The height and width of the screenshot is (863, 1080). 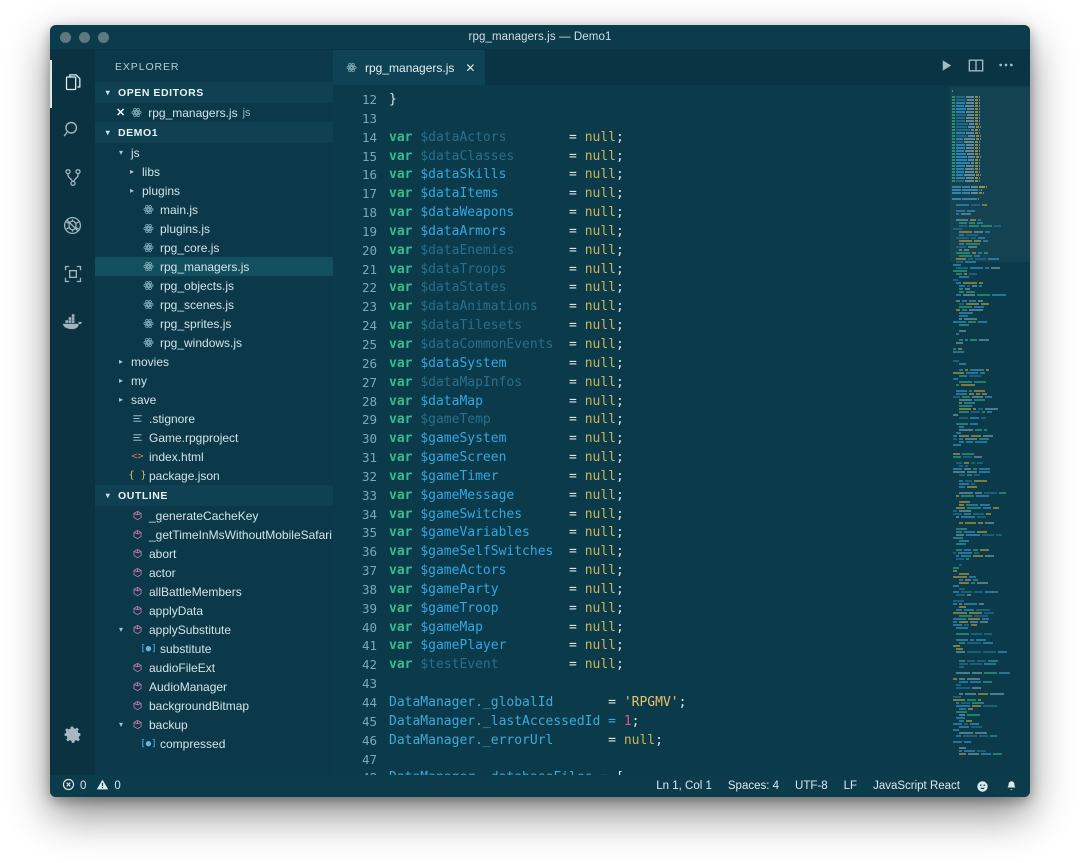 I want to click on outline-item-actor: actor, so click(x=214, y=572).